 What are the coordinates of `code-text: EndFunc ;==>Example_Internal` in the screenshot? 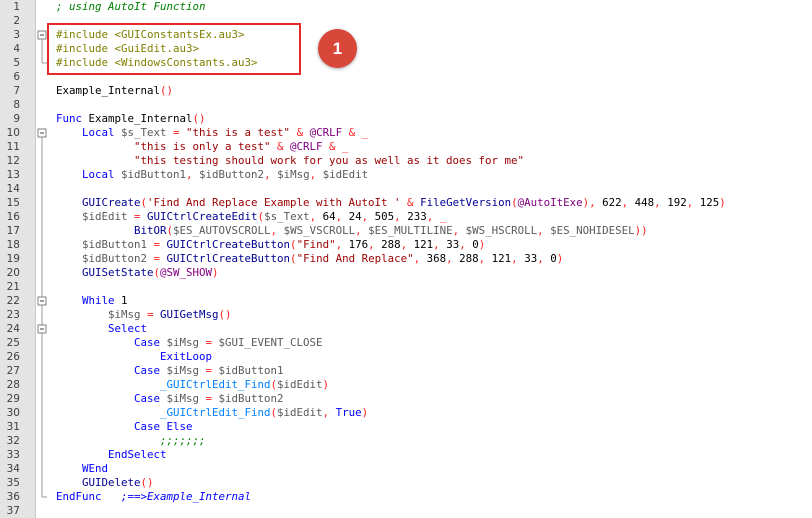 It's located at (154, 496).